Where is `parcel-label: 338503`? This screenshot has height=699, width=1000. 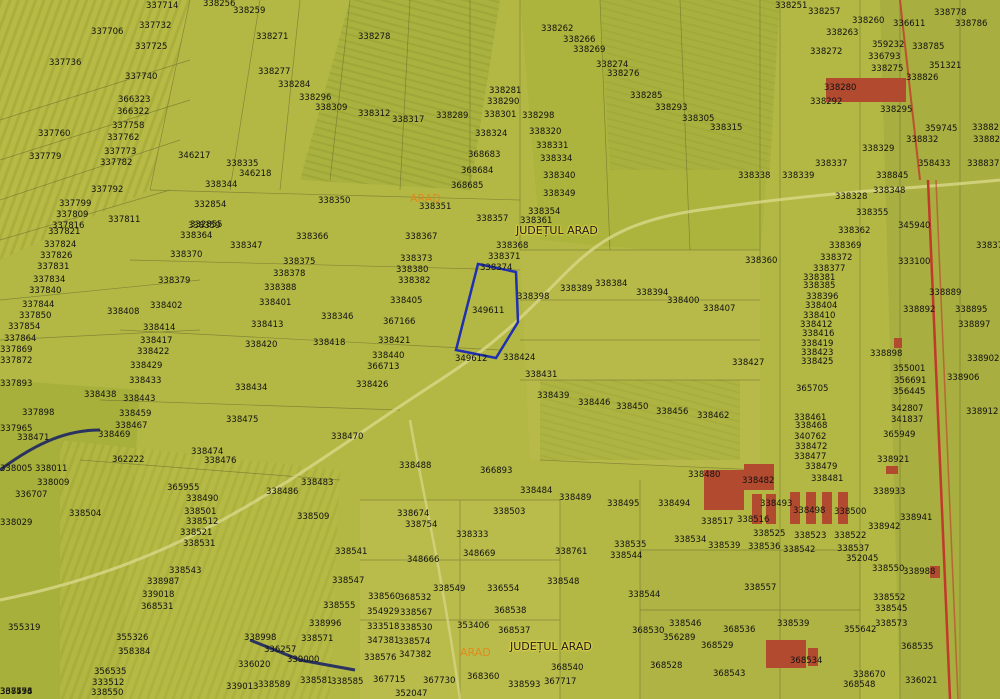
parcel-label: 338503 is located at coordinates (509, 512).